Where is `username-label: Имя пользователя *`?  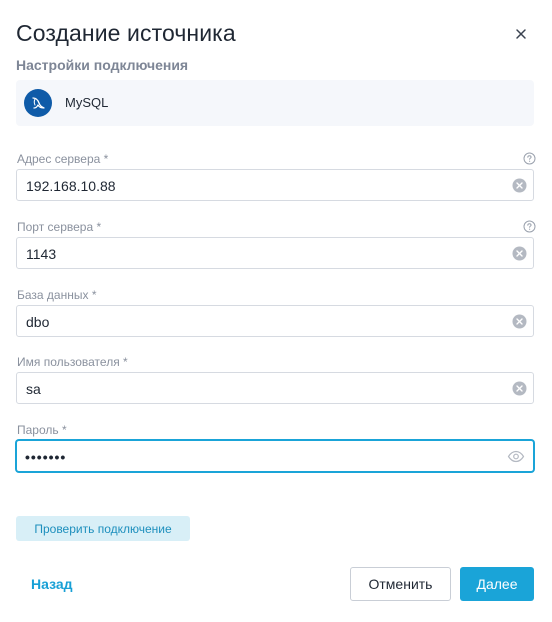
username-label: Имя пользователя * is located at coordinates (72, 362).